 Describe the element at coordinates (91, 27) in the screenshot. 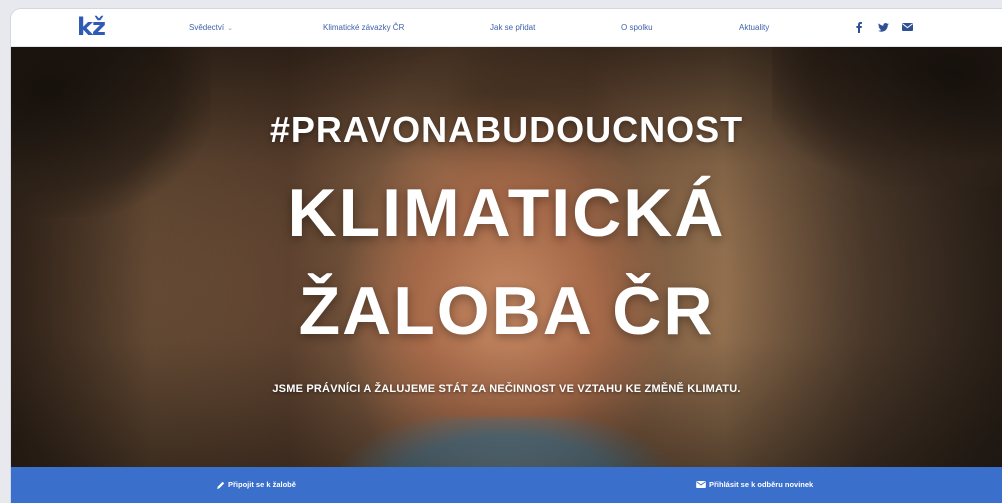

I see `site-logo: kž` at that location.